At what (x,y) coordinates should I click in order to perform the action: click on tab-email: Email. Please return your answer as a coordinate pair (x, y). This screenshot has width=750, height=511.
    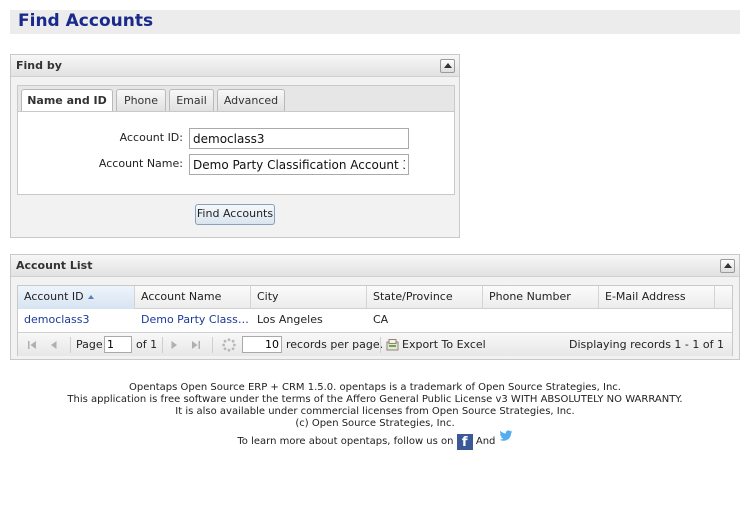
    Looking at the image, I should click on (191, 101).